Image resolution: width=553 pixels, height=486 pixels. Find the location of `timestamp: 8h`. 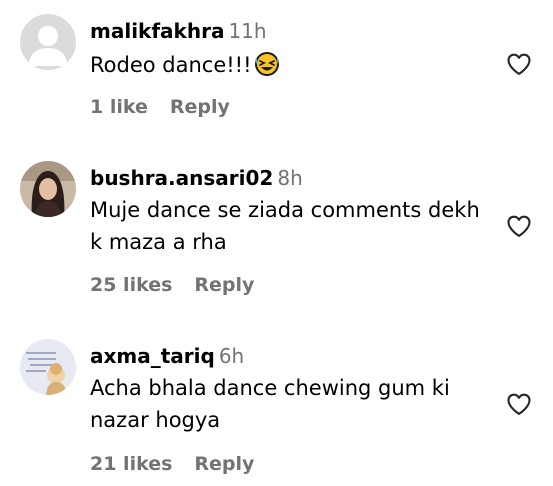

timestamp: 8h is located at coordinates (289, 178).